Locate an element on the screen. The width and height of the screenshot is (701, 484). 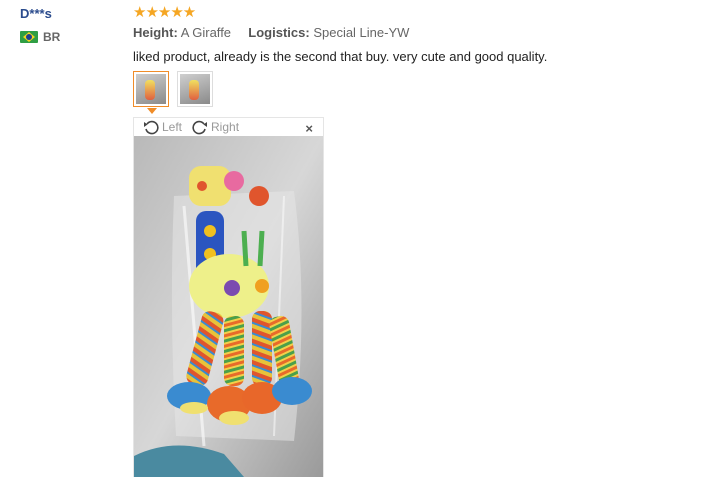
reviewer-country: BR is located at coordinates (70, 37).